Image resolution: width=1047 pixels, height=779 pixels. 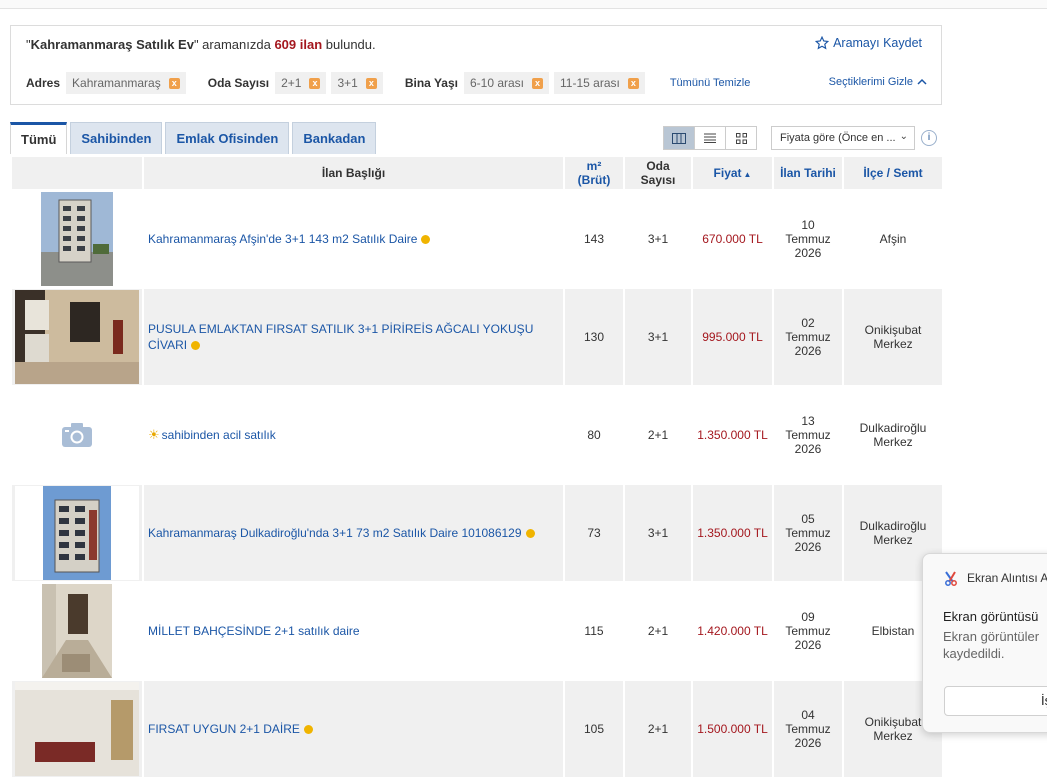 I want to click on listing-title-link: MİLLET BAHÇESİNDE 2+1 satılık daire, so click(x=254, y=631).